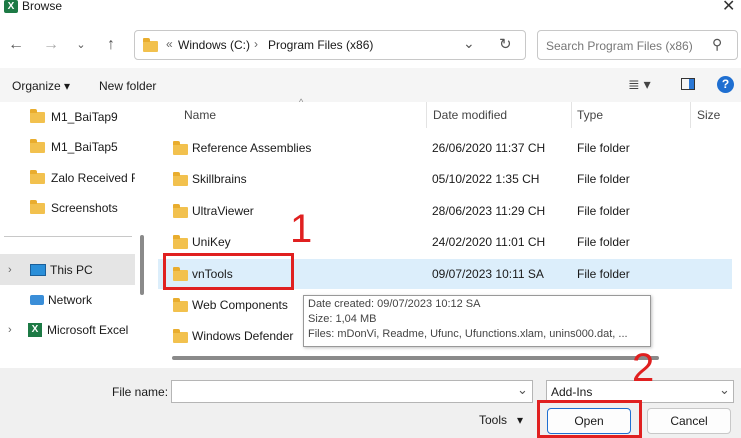 This screenshot has width=741, height=438. Describe the element at coordinates (489, 148) in the screenshot. I see `file-date: 26/06/2020 11:37 CH` at that location.